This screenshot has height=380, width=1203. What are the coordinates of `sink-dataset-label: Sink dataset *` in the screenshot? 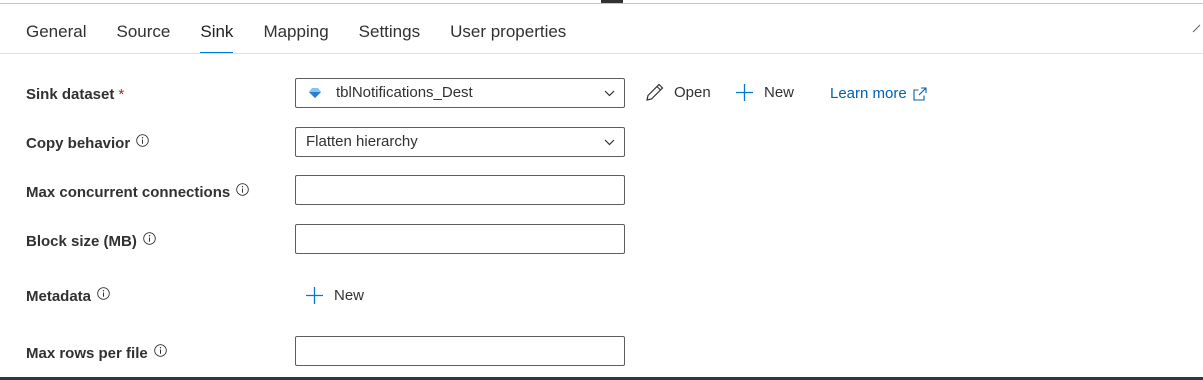 It's located at (75, 94).